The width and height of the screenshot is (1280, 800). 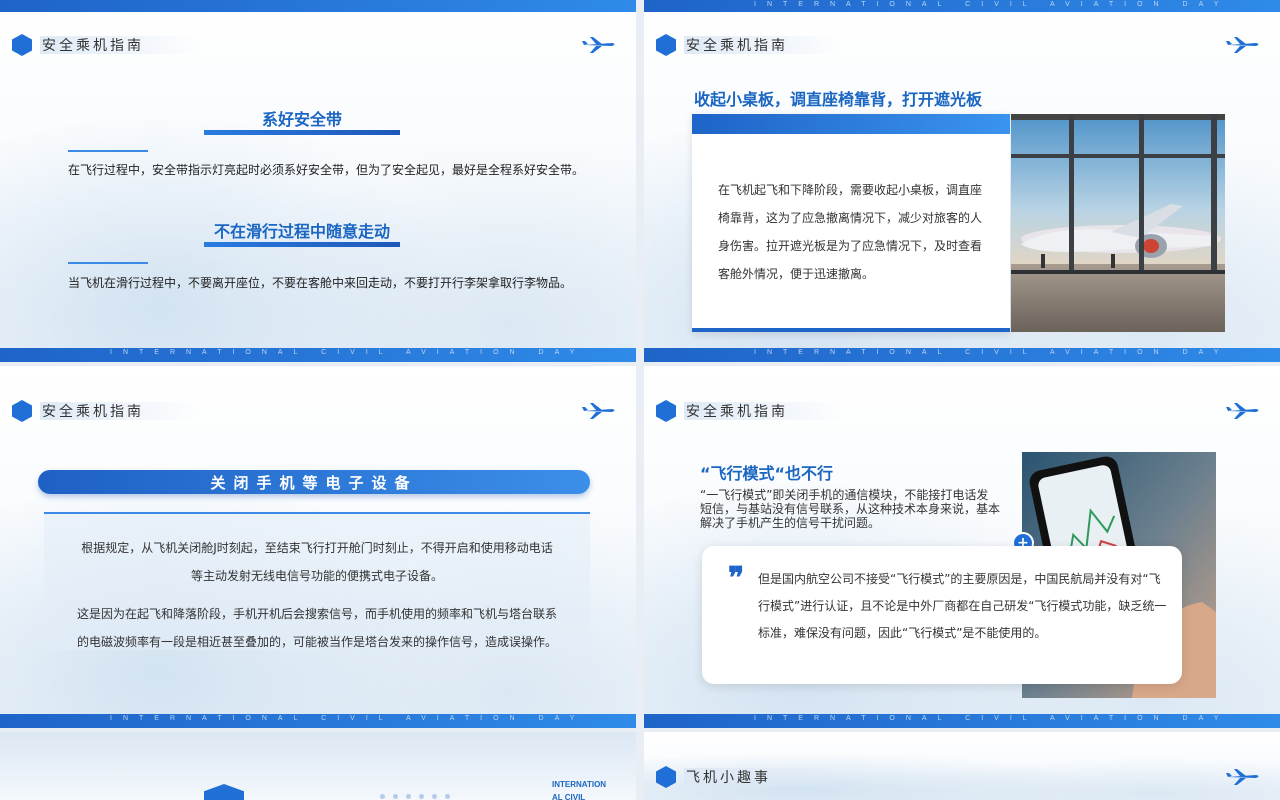 What do you see at coordinates (316, 642) in the screenshot?
I see `para2-line2: 的电磁波频率有一段是相近甚至叠加的，可能被当作是塔台发来的操作信号，造成误操作。` at bounding box center [316, 642].